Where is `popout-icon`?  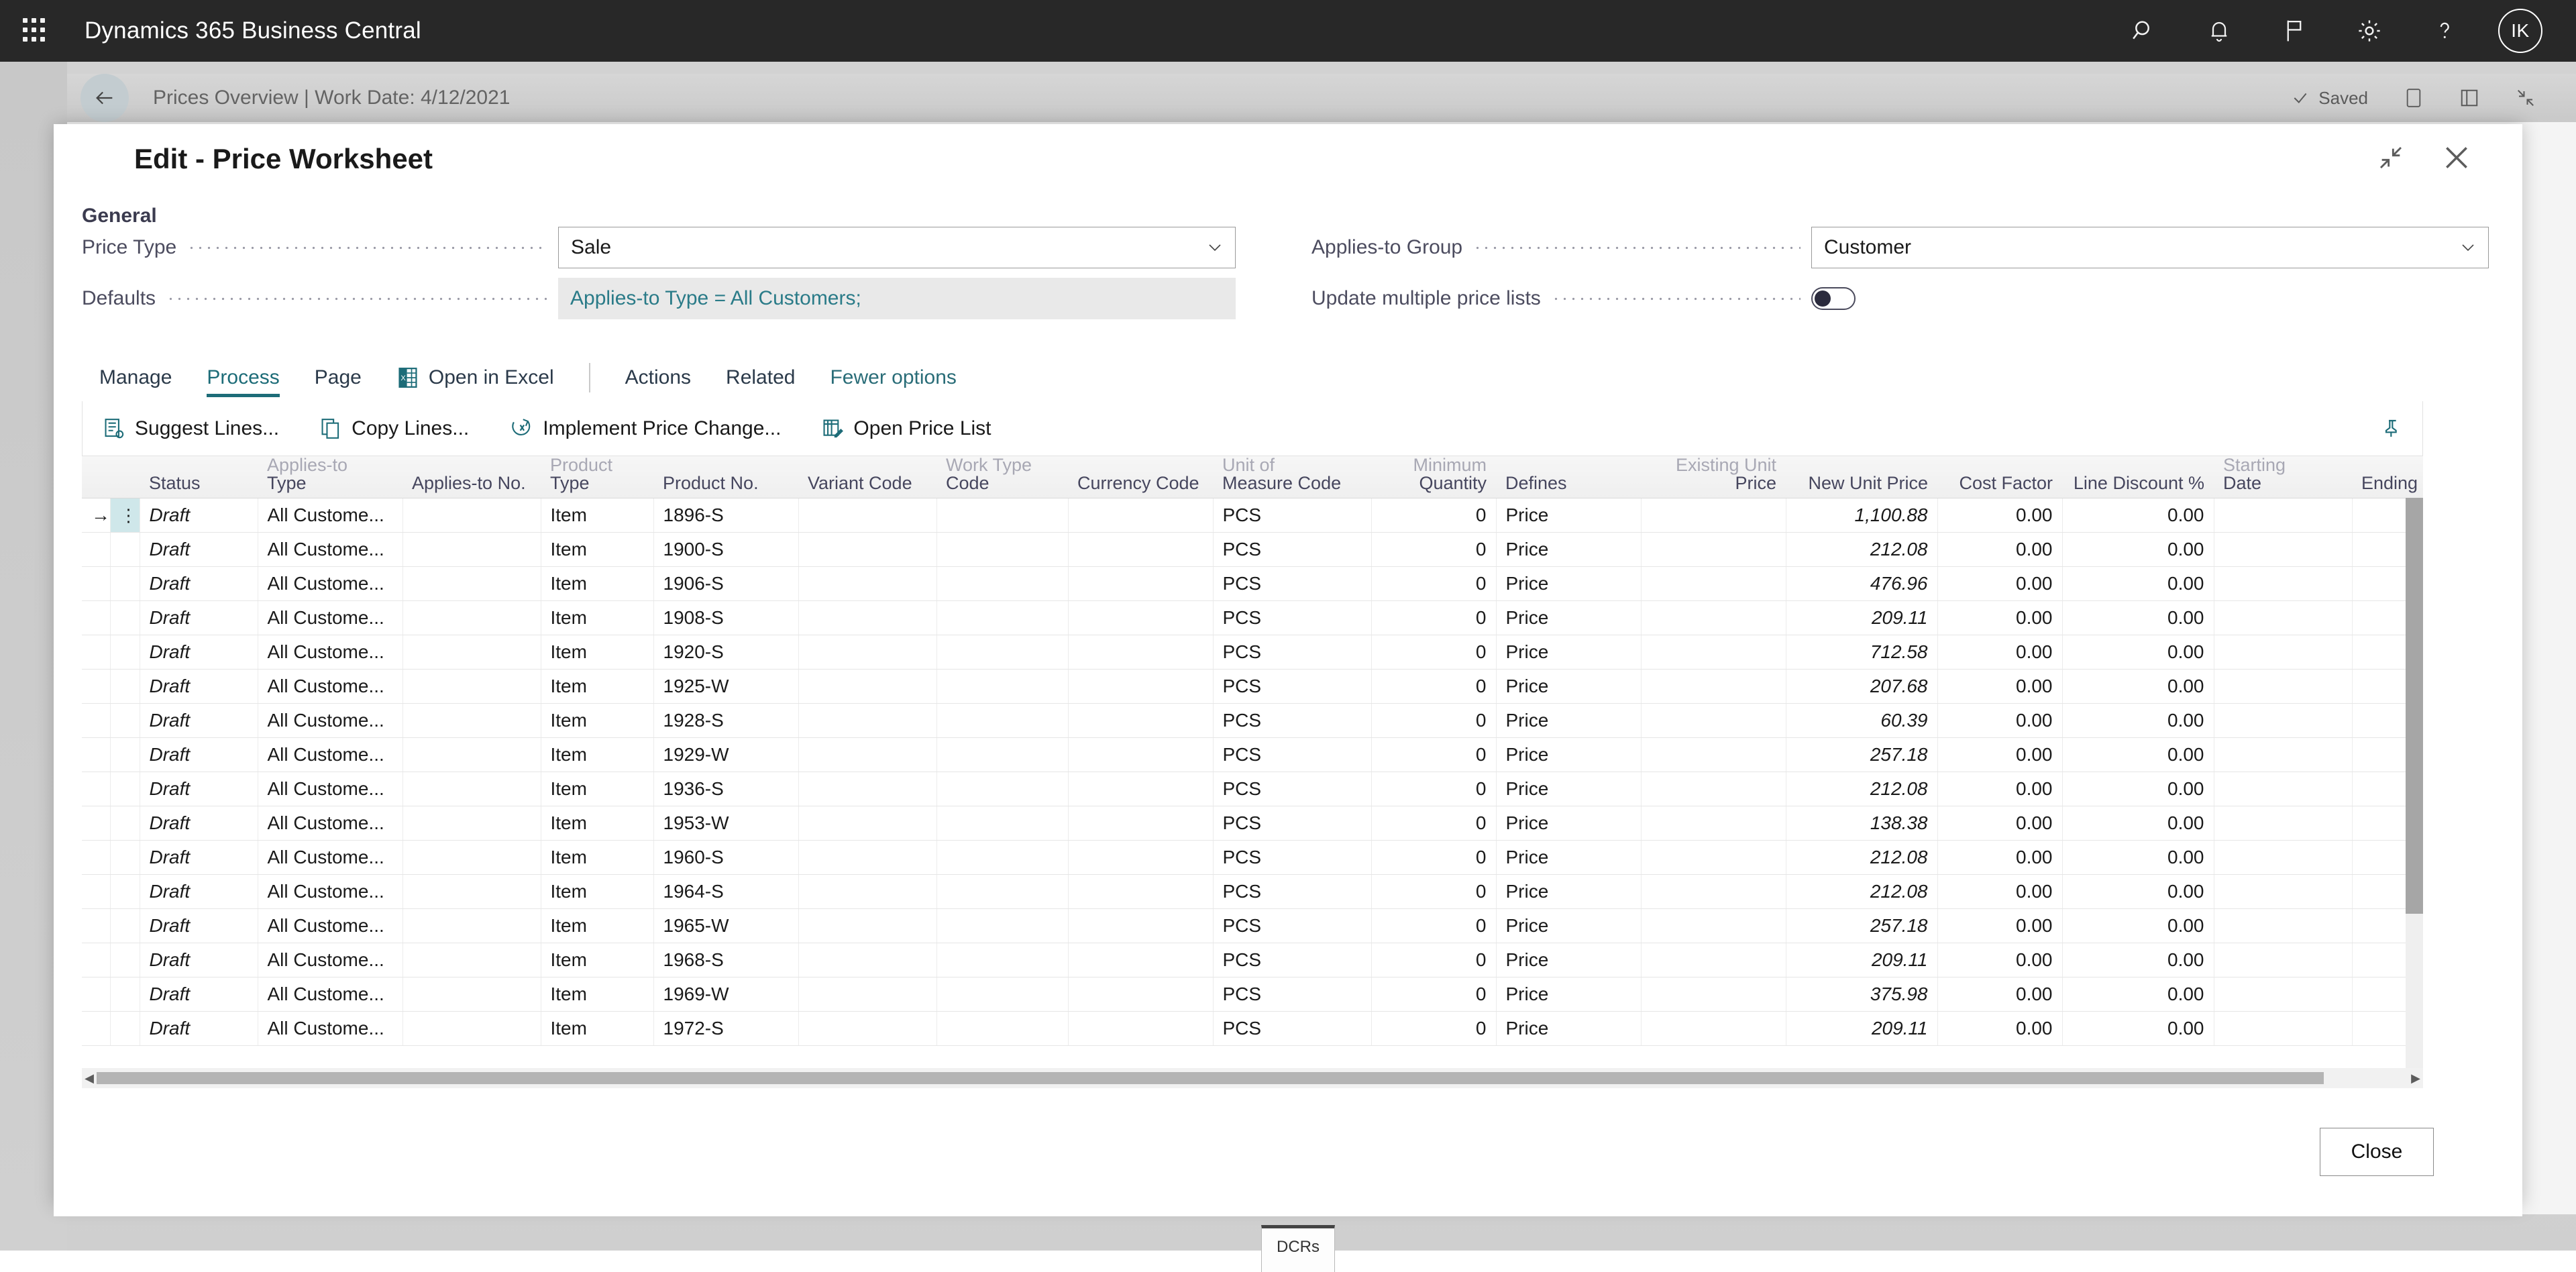 popout-icon is located at coordinates (2469, 98).